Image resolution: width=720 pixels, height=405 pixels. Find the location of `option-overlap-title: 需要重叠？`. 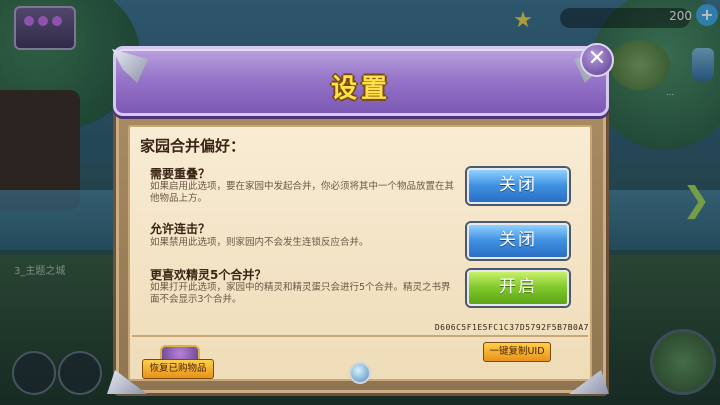

option-overlap-title: 需要重叠？ is located at coordinates (180, 174).